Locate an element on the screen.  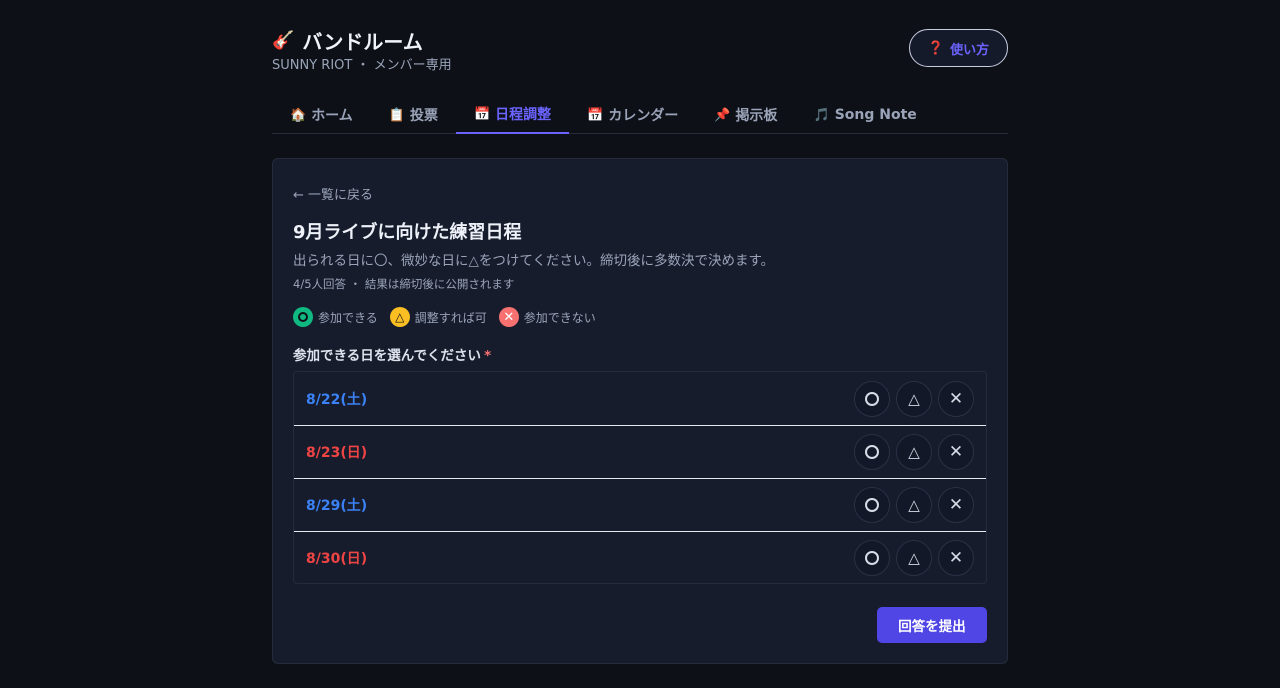
section-label-text: 参加できる日を選んでください is located at coordinates (387, 356).